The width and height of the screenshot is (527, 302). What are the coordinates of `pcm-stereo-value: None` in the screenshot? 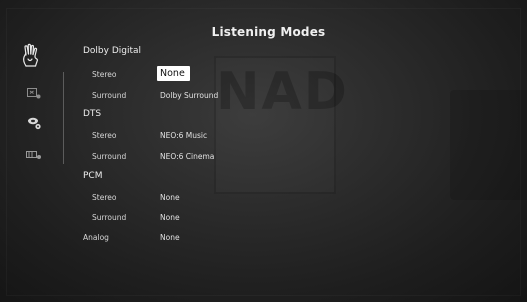 It's located at (170, 197).